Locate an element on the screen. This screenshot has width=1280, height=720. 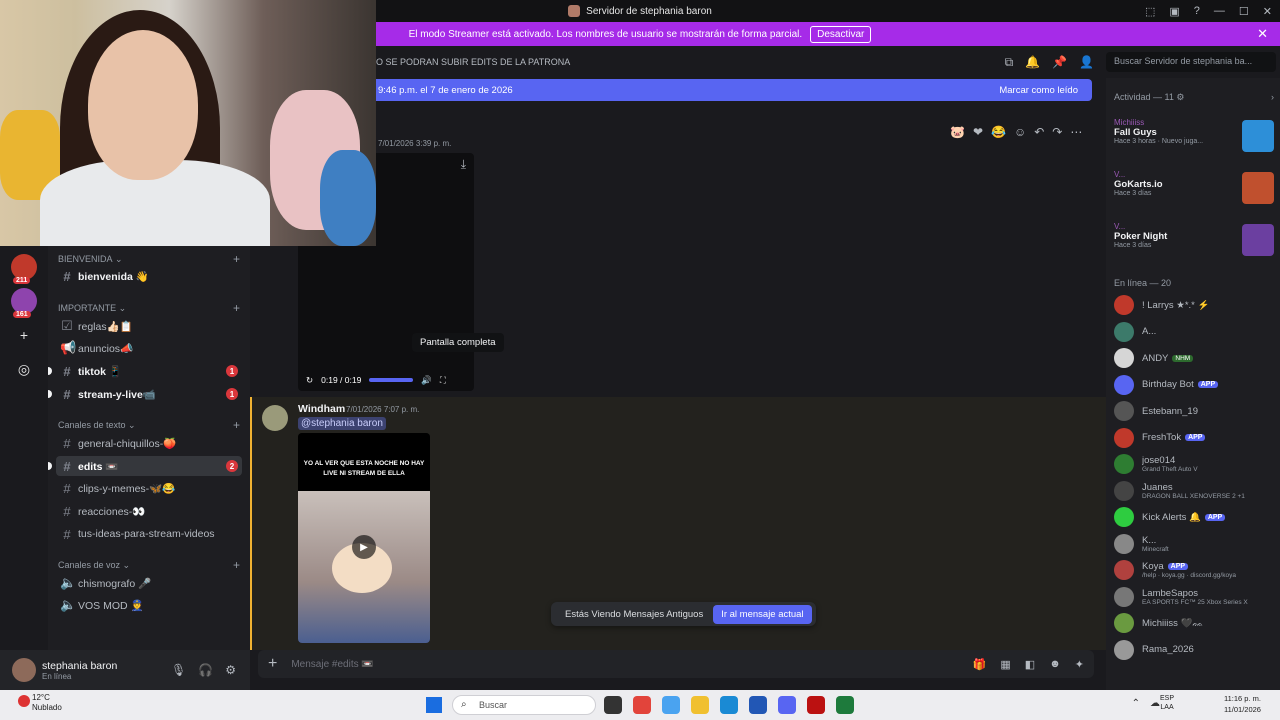
volume-icon: 🔊 is located at coordinates (426, 380).